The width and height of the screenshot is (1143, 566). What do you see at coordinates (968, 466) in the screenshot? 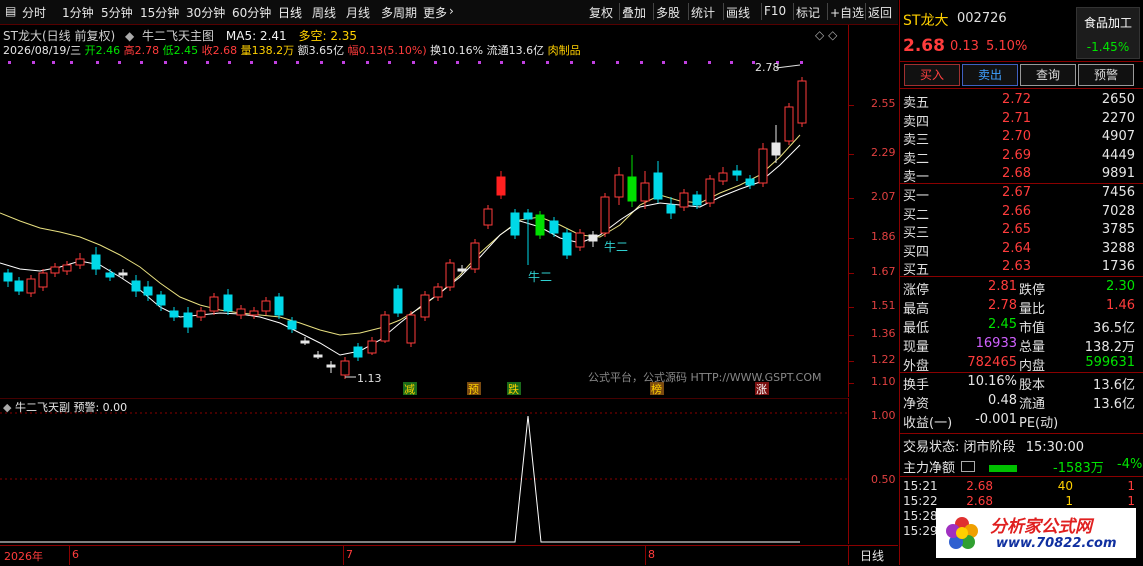
I see `flow-chart-icon` at bounding box center [968, 466].